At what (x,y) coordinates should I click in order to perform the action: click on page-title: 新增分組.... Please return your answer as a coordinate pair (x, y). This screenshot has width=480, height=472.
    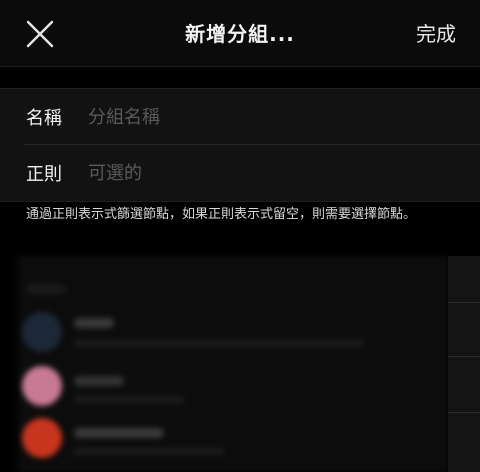
    Looking at the image, I should click on (240, 34).